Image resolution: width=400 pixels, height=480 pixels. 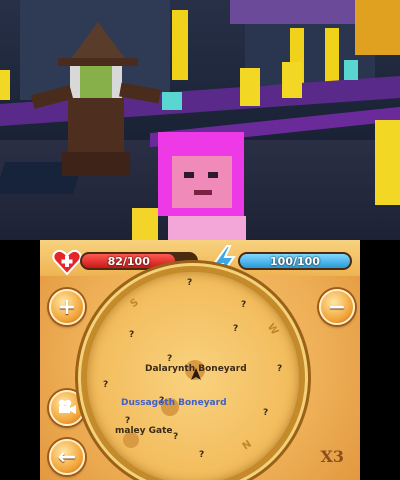 I want to click on plus-icon: +, so click(x=67, y=307).